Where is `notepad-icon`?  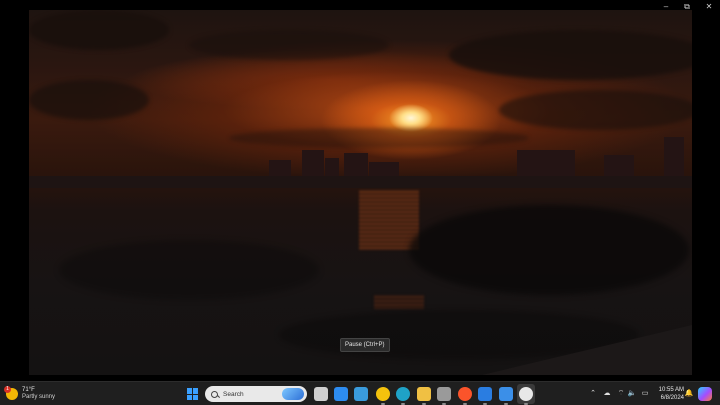
notepad-icon is located at coordinates (361, 394).